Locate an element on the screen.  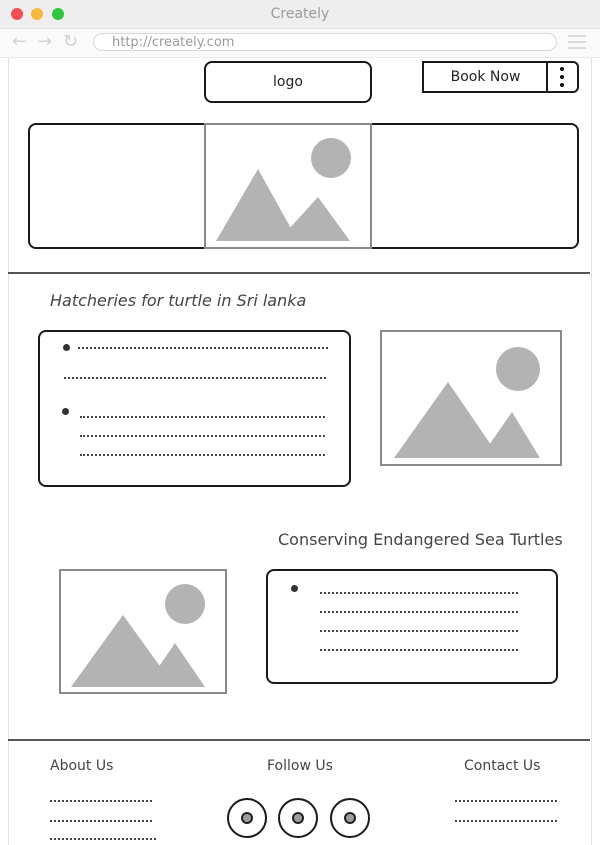
book-now-button: Book Now is located at coordinates (485, 77).